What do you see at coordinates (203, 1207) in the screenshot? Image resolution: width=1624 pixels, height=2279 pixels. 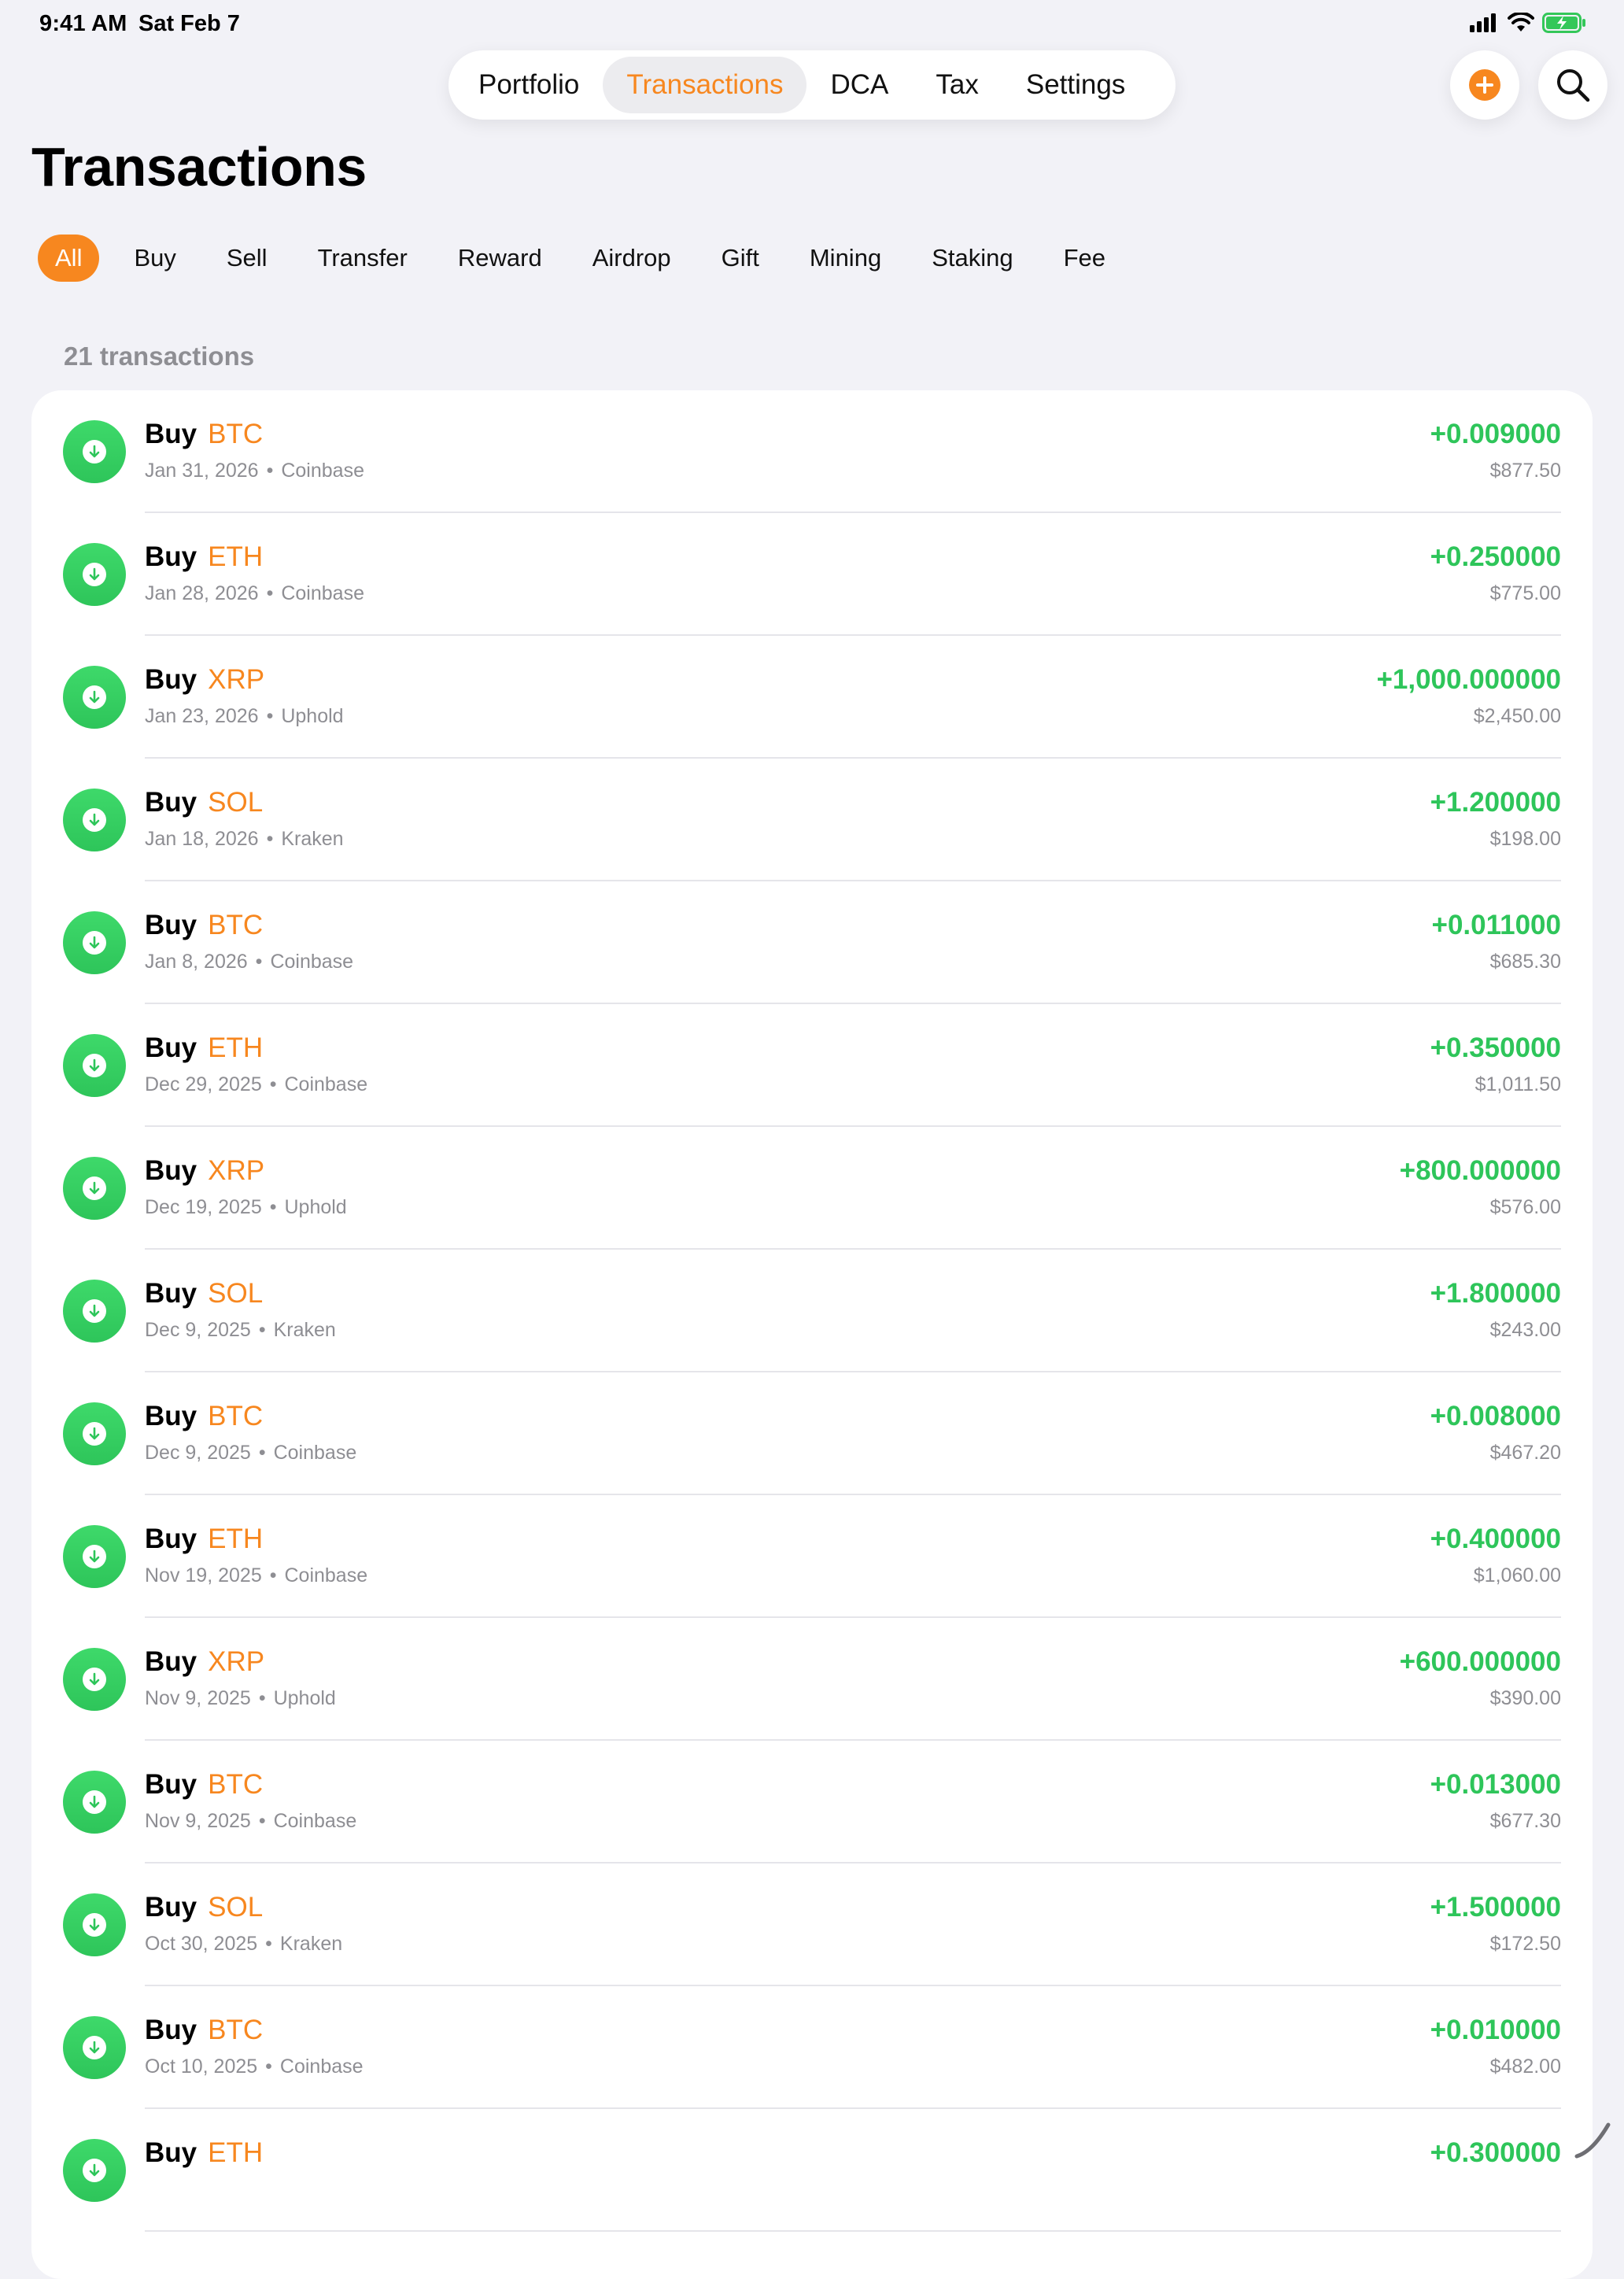 I see `transaction-date: Dec 19, 2025` at bounding box center [203, 1207].